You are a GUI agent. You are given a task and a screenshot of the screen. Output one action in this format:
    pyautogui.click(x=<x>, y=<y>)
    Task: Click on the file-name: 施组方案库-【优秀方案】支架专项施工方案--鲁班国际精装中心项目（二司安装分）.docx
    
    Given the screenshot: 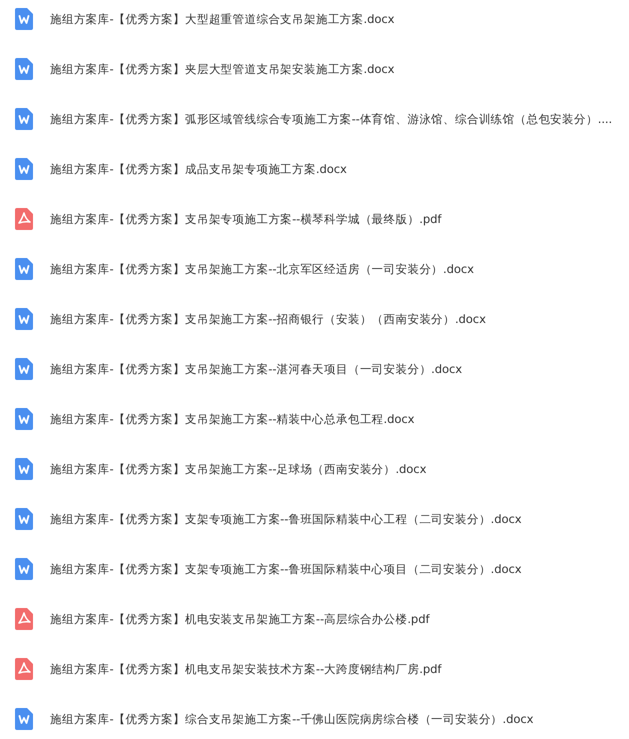 What is the action you would take?
    pyautogui.click(x=286, y=569)
    